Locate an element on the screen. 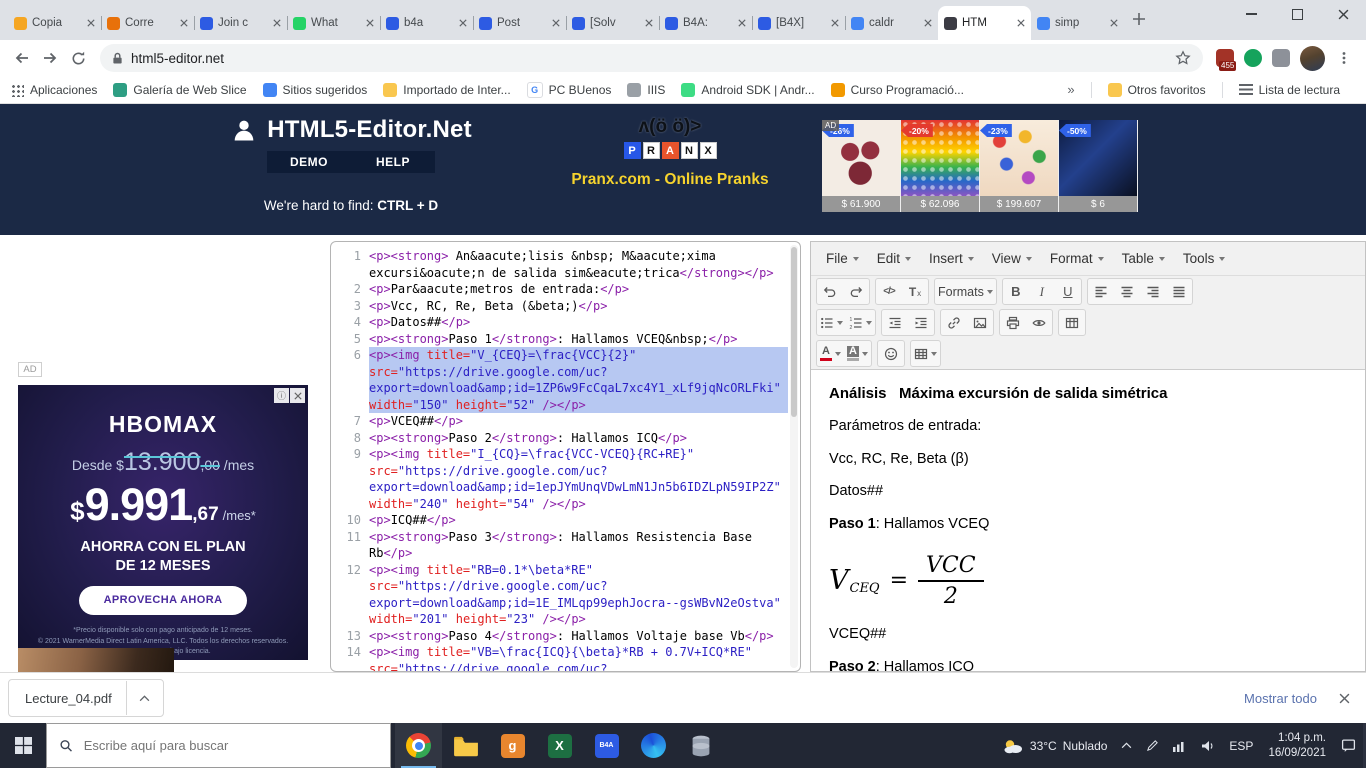 Image resolution: width=1366 pixels, height=768 pixels. ad-info-icon: ⓘ is located at coordinates (281, 395).